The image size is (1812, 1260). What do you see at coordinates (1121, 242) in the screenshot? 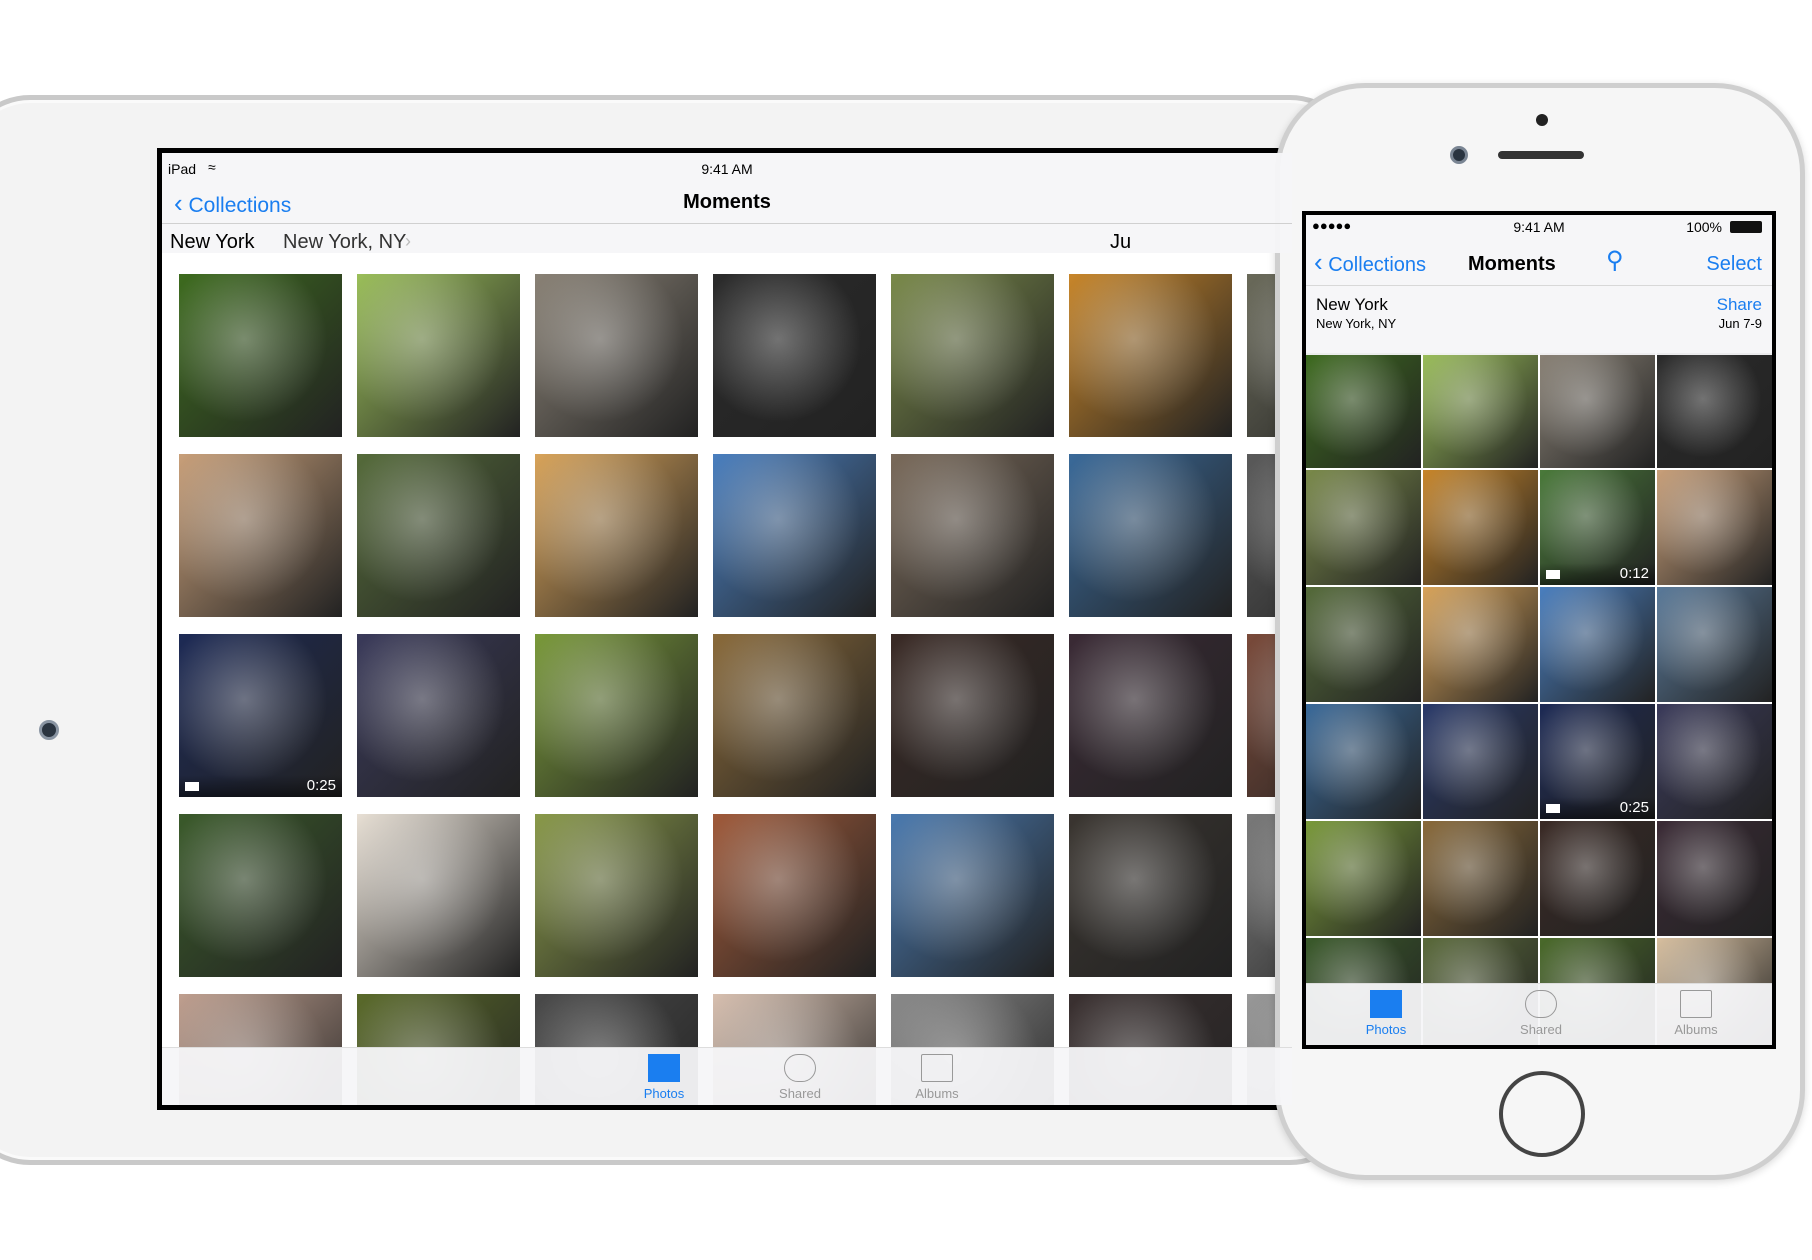
I see `section-date: Ju` at bounding box center [1121, 242].